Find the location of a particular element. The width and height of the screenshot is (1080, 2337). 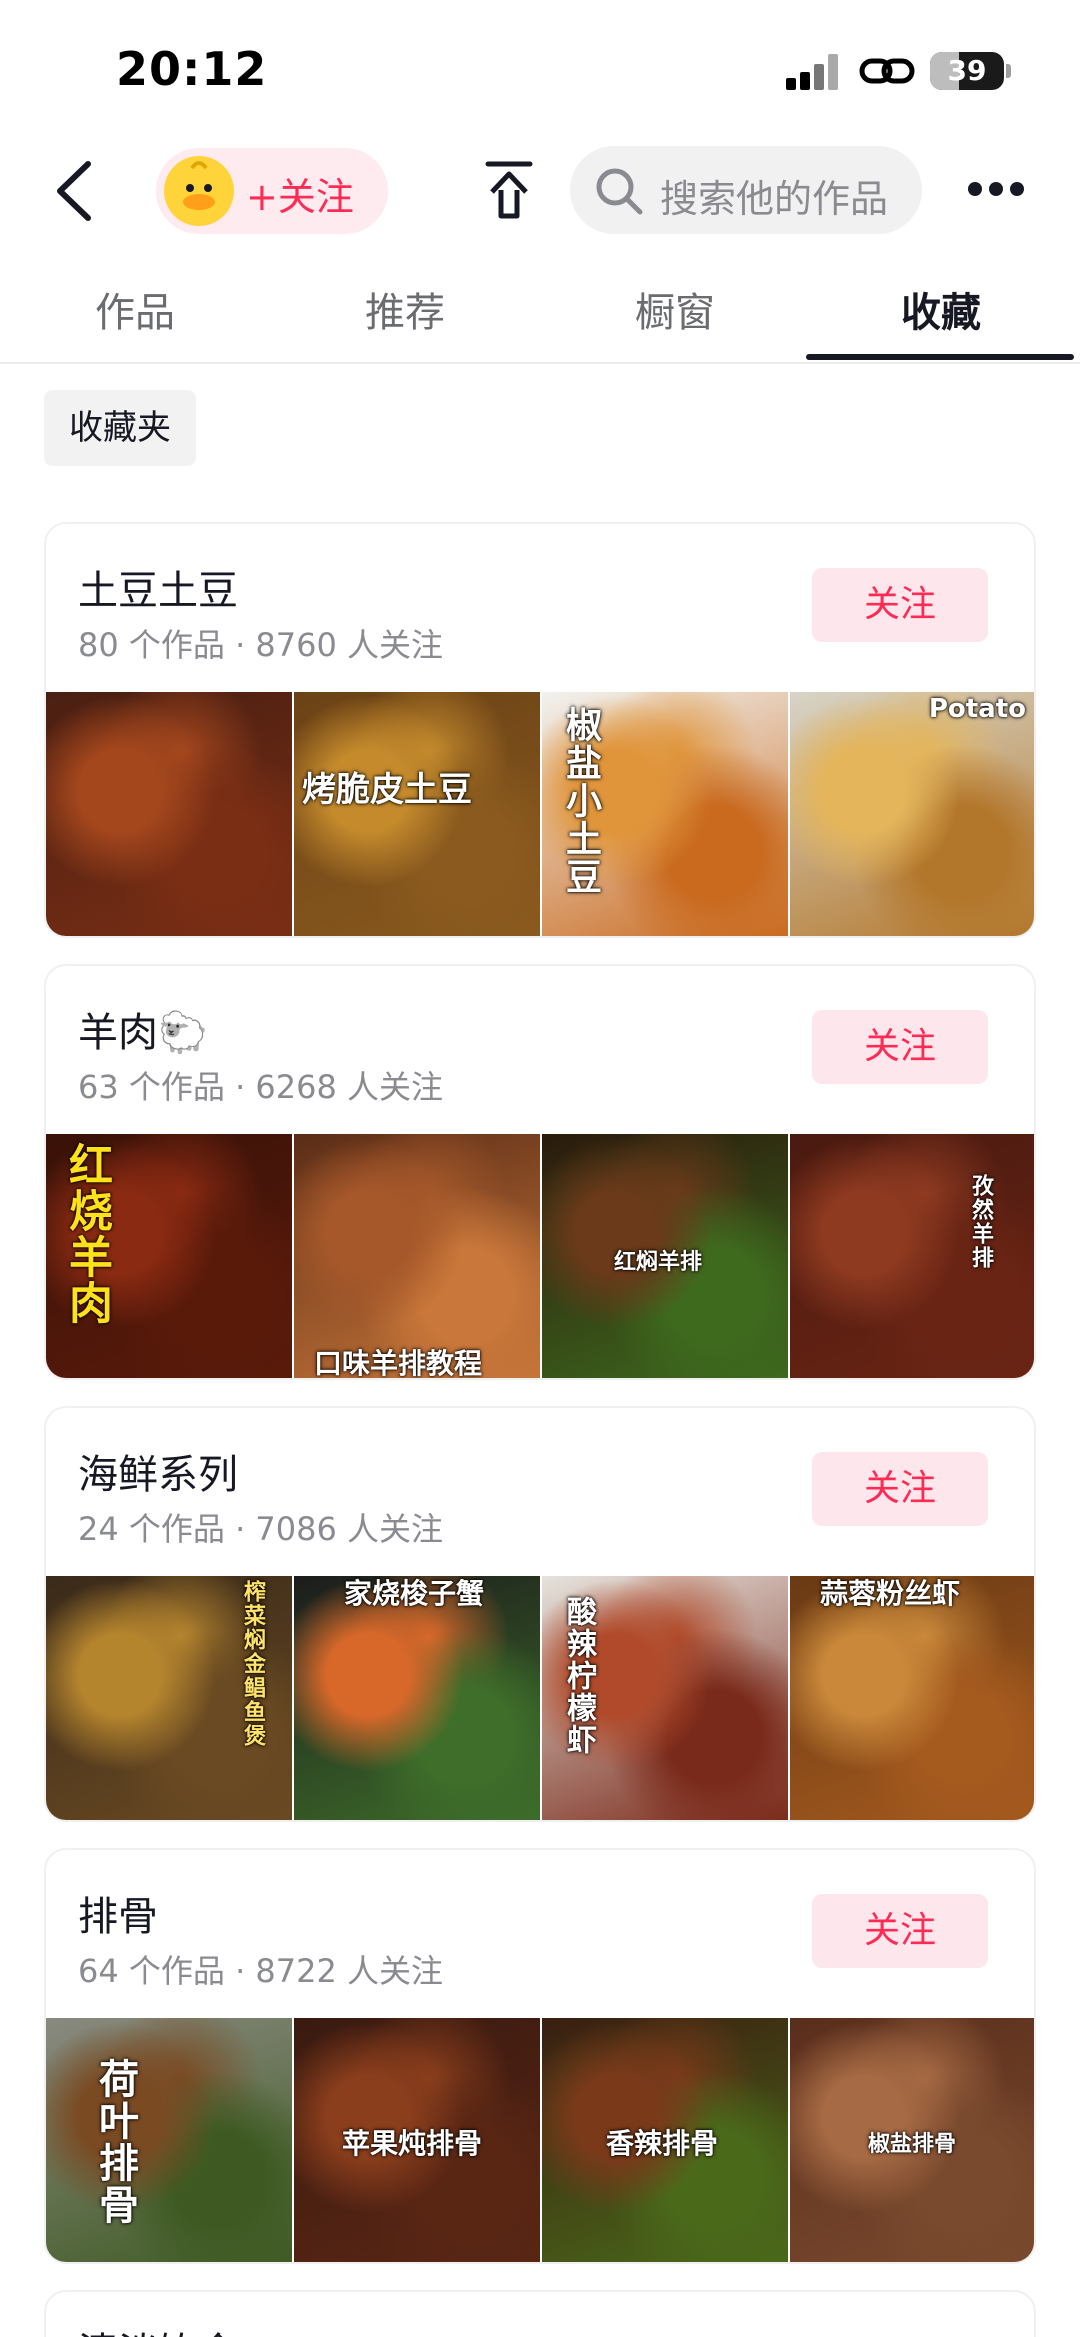

collection-meta: 80 个作品 · 8760 人关注 is located at coordinates (261, 645).